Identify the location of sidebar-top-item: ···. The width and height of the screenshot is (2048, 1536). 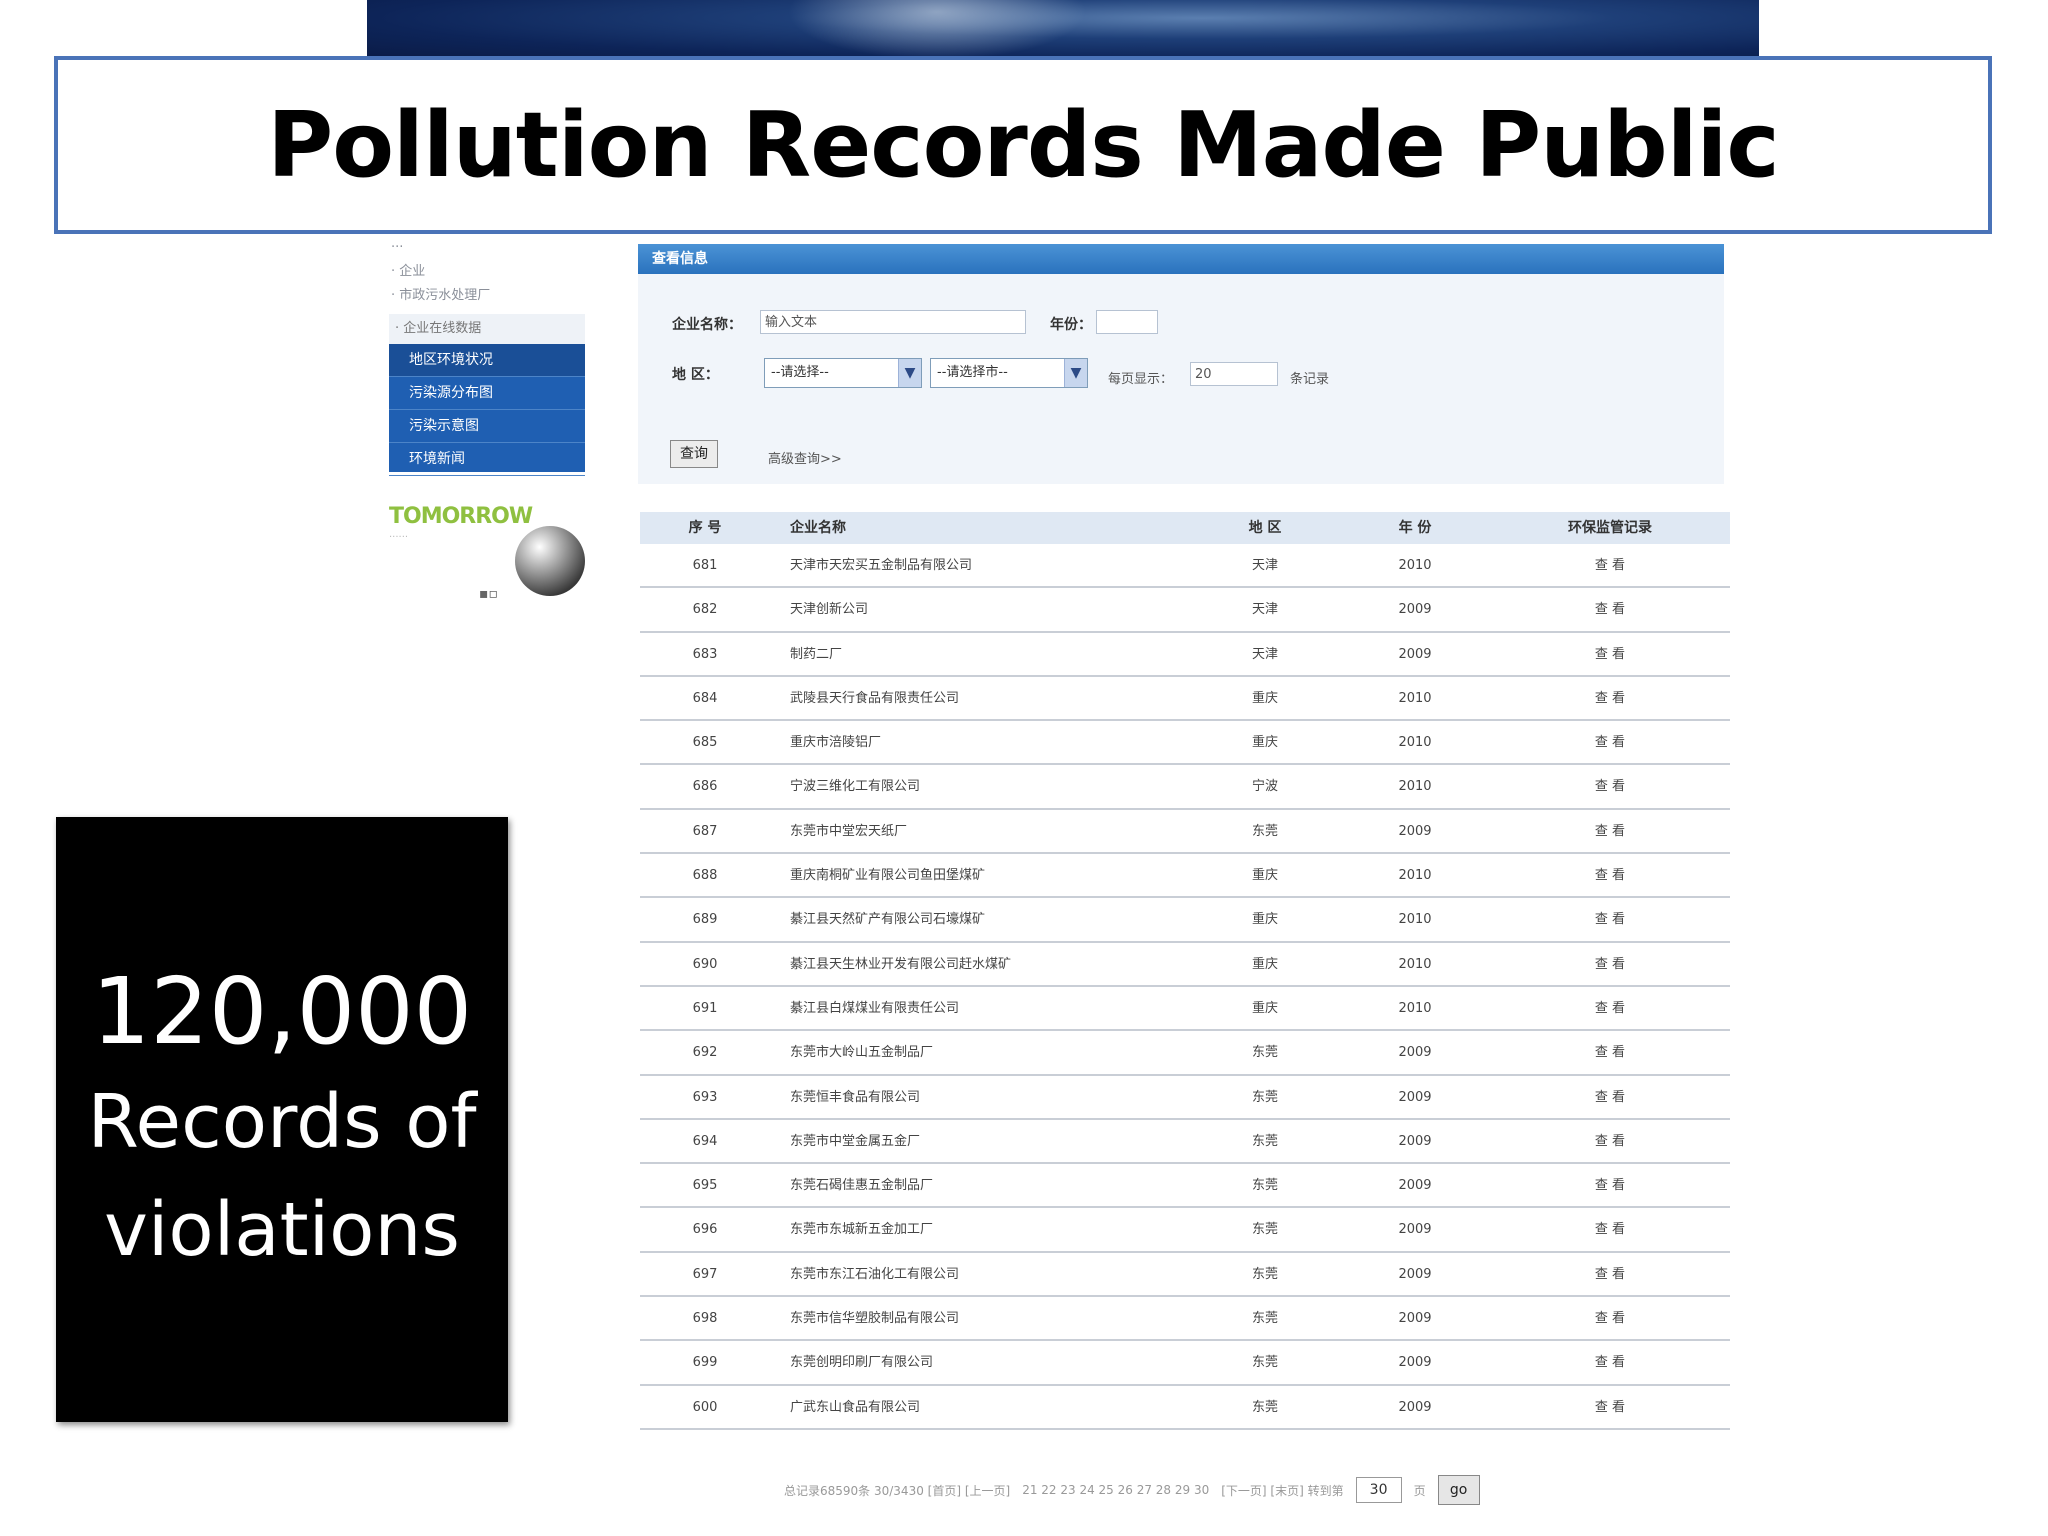
(481, 248).